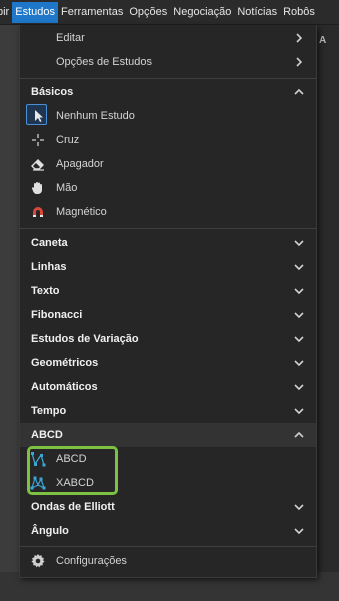 The height and width of the screenshot is (601, 339). What do you see at coordinates (168, 507) in the screenshot?
I see `section-ondas-elliott-header: Ondas de Elliott` at bounding box center [168, 507].